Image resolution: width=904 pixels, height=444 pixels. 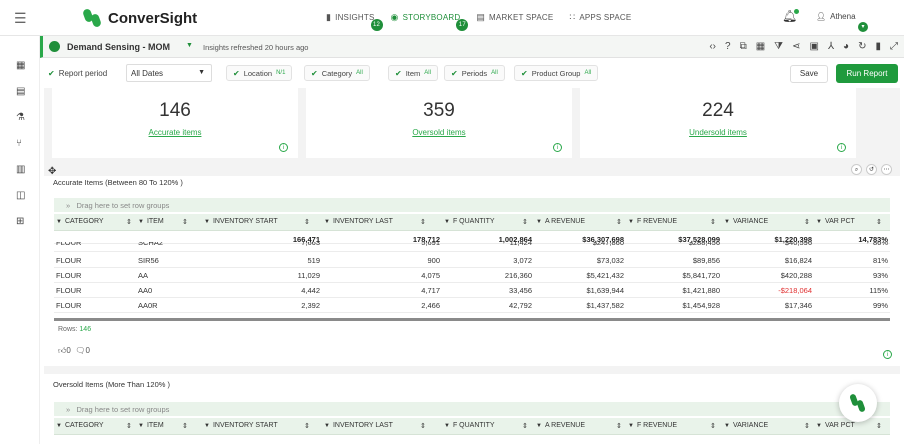 I want to click on grid-icon: ▦, so click(x=760, y=46).